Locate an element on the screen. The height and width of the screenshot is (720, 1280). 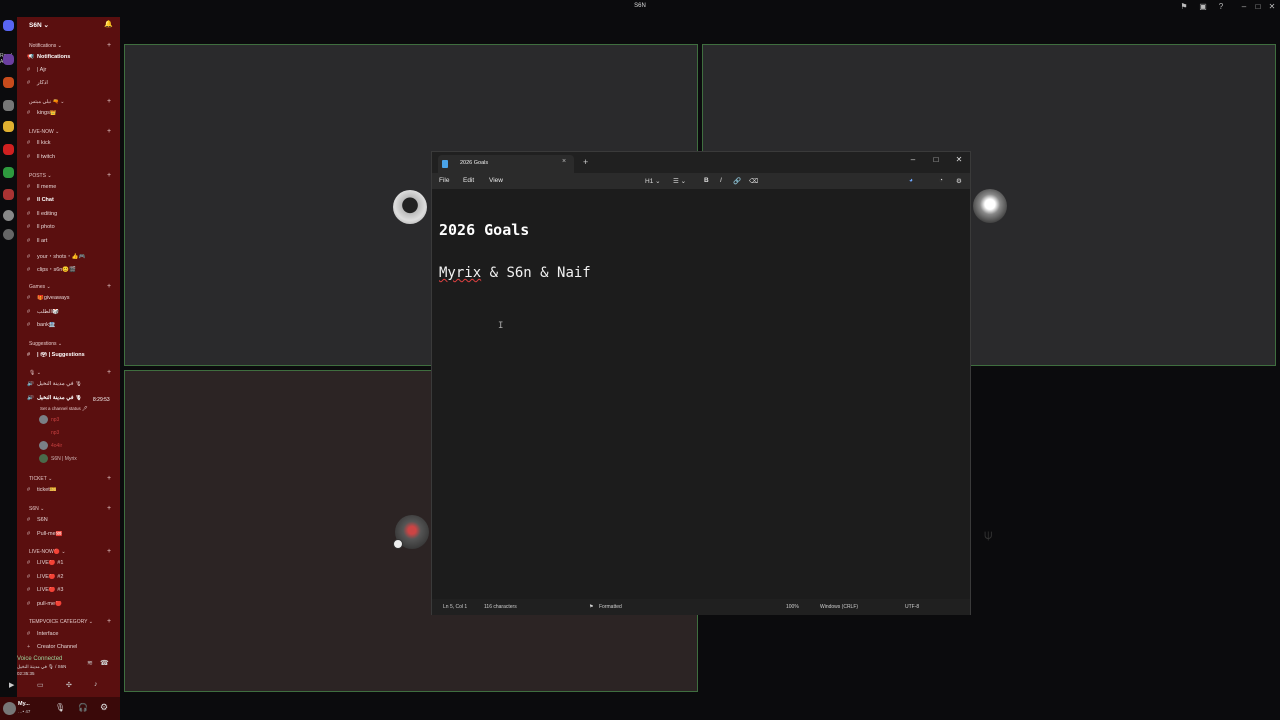
tab-2026-goals: 2026 Goals × is located at coordinates (506, 164).